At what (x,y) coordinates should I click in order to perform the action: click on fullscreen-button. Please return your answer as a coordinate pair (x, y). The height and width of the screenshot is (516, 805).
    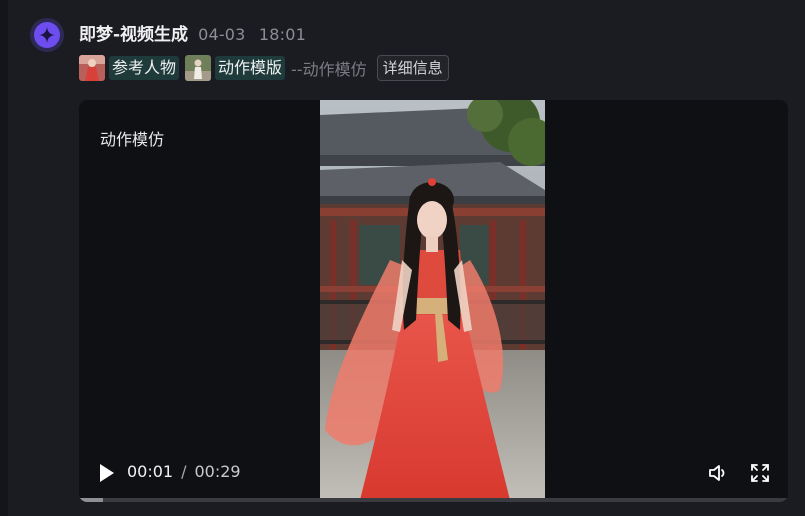
    Looking at the image, I should click on (760, 473).